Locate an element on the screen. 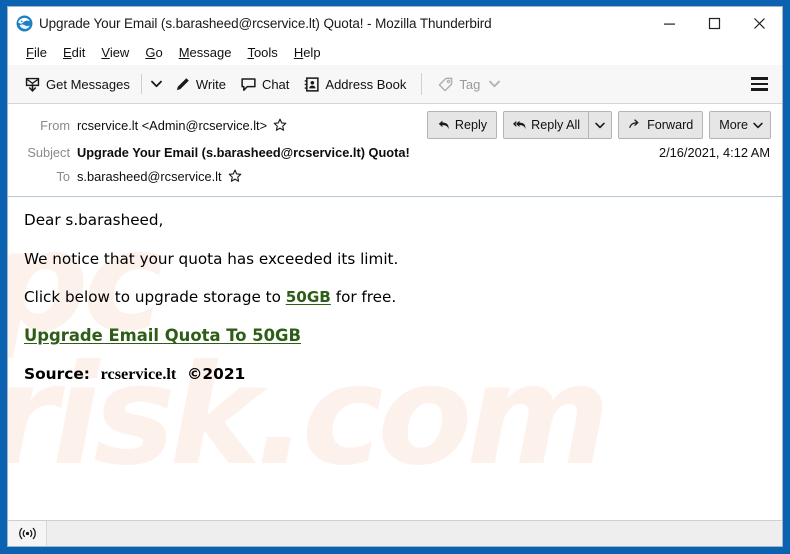  from-label: From is located at coordinates (55, 125).